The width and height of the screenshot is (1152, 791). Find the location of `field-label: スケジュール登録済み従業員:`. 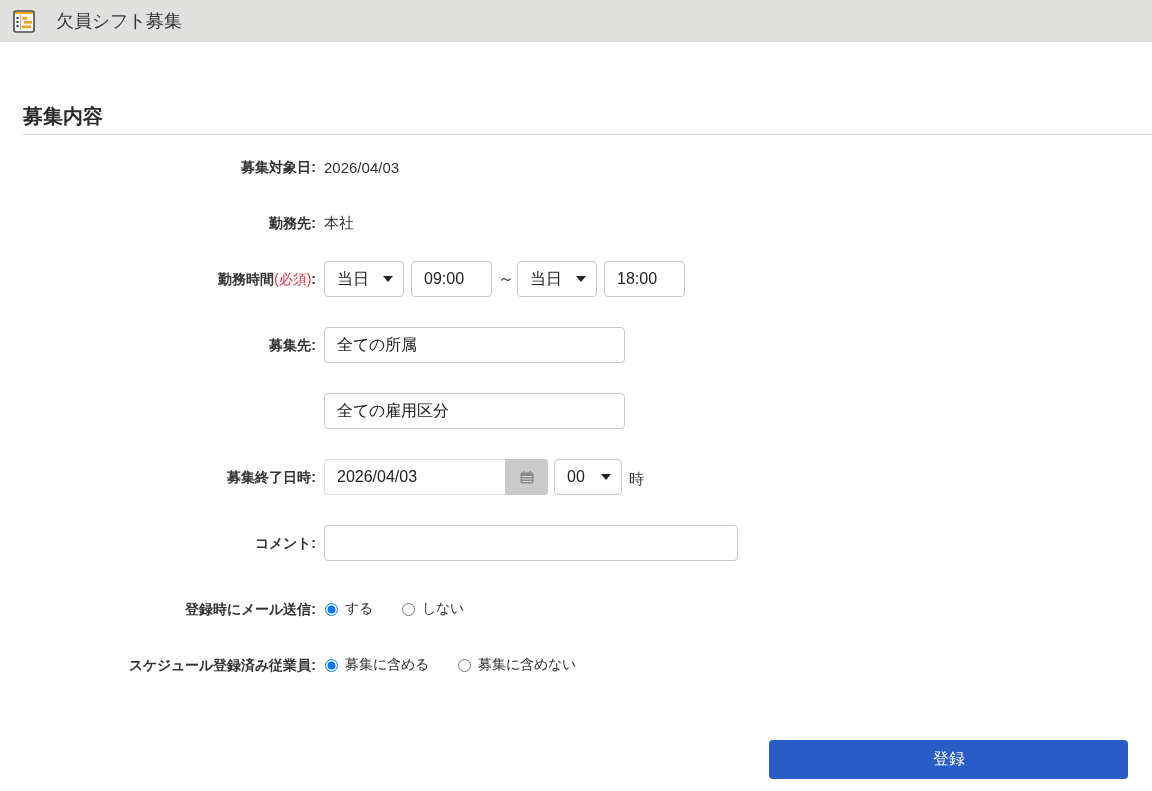

field-label: スケジュール登録済み従業員: is located at coordinates (222, 664).